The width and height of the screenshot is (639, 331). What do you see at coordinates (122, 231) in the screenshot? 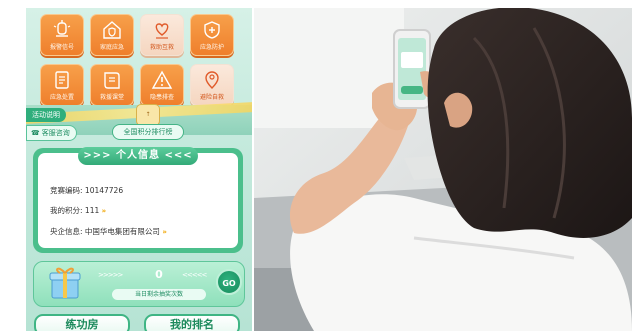
I see `info-value: 中国华电集团有限公司` at bounding box center [122, 231].